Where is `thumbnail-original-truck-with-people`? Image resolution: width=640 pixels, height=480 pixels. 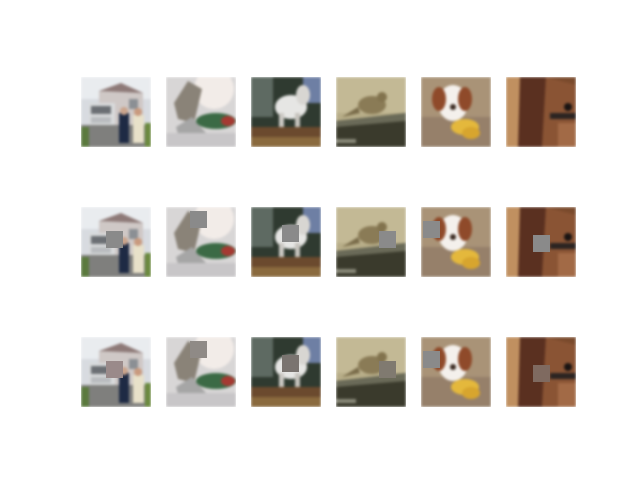 thumbnail-original-truck-with-people is located at coordinates (116, 112).